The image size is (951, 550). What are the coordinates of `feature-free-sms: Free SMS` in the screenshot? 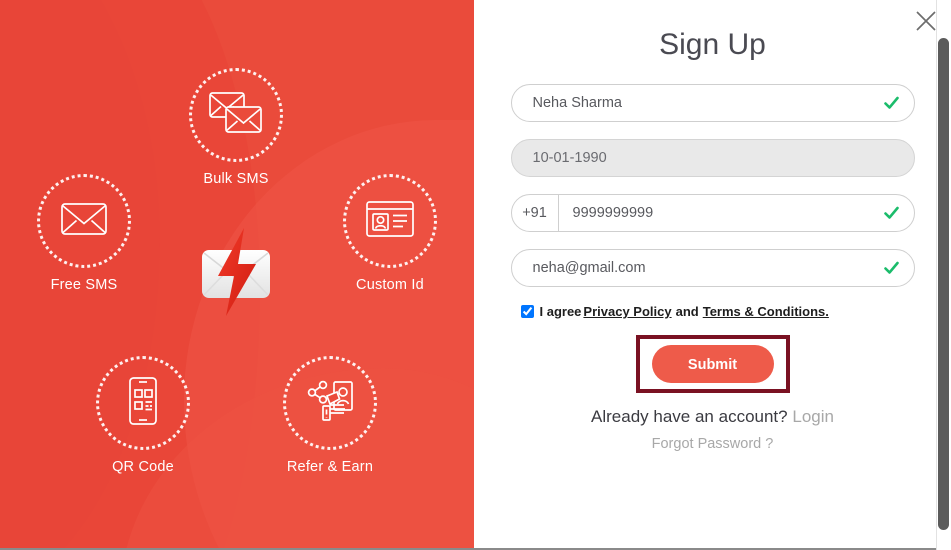 It's located at (84, 233).